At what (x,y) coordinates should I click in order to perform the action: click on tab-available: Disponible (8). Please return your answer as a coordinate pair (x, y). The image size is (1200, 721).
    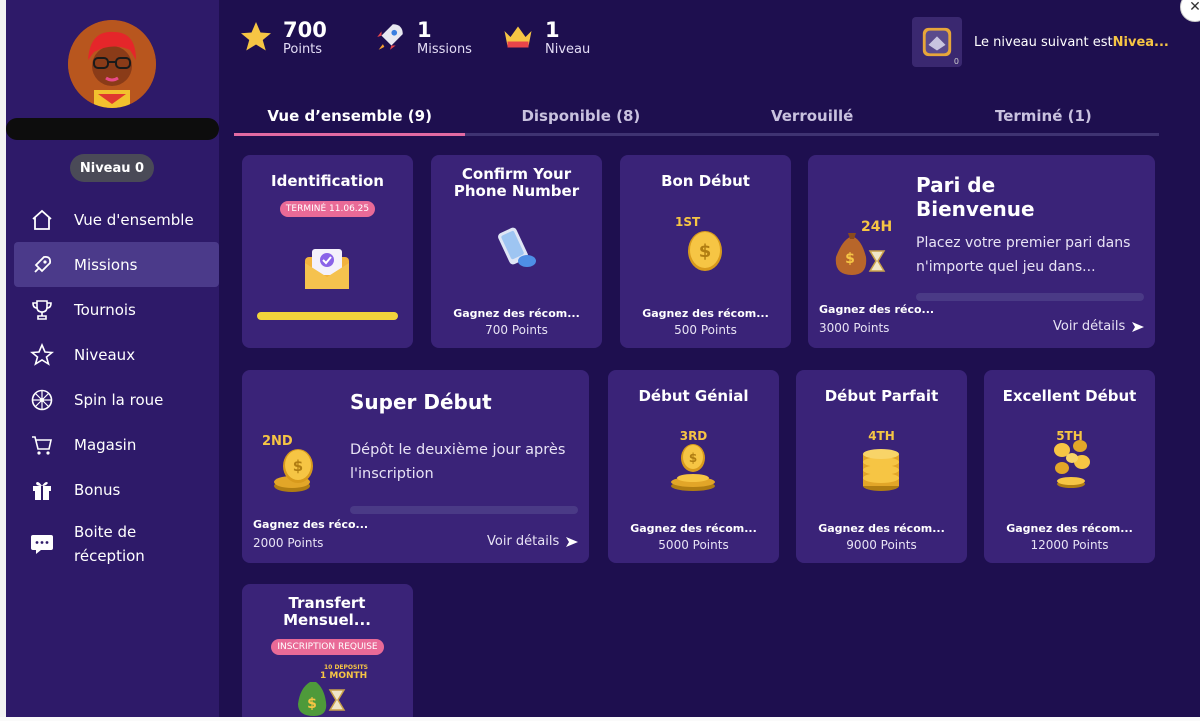
    Looking at the image, I should click on (580, 116).